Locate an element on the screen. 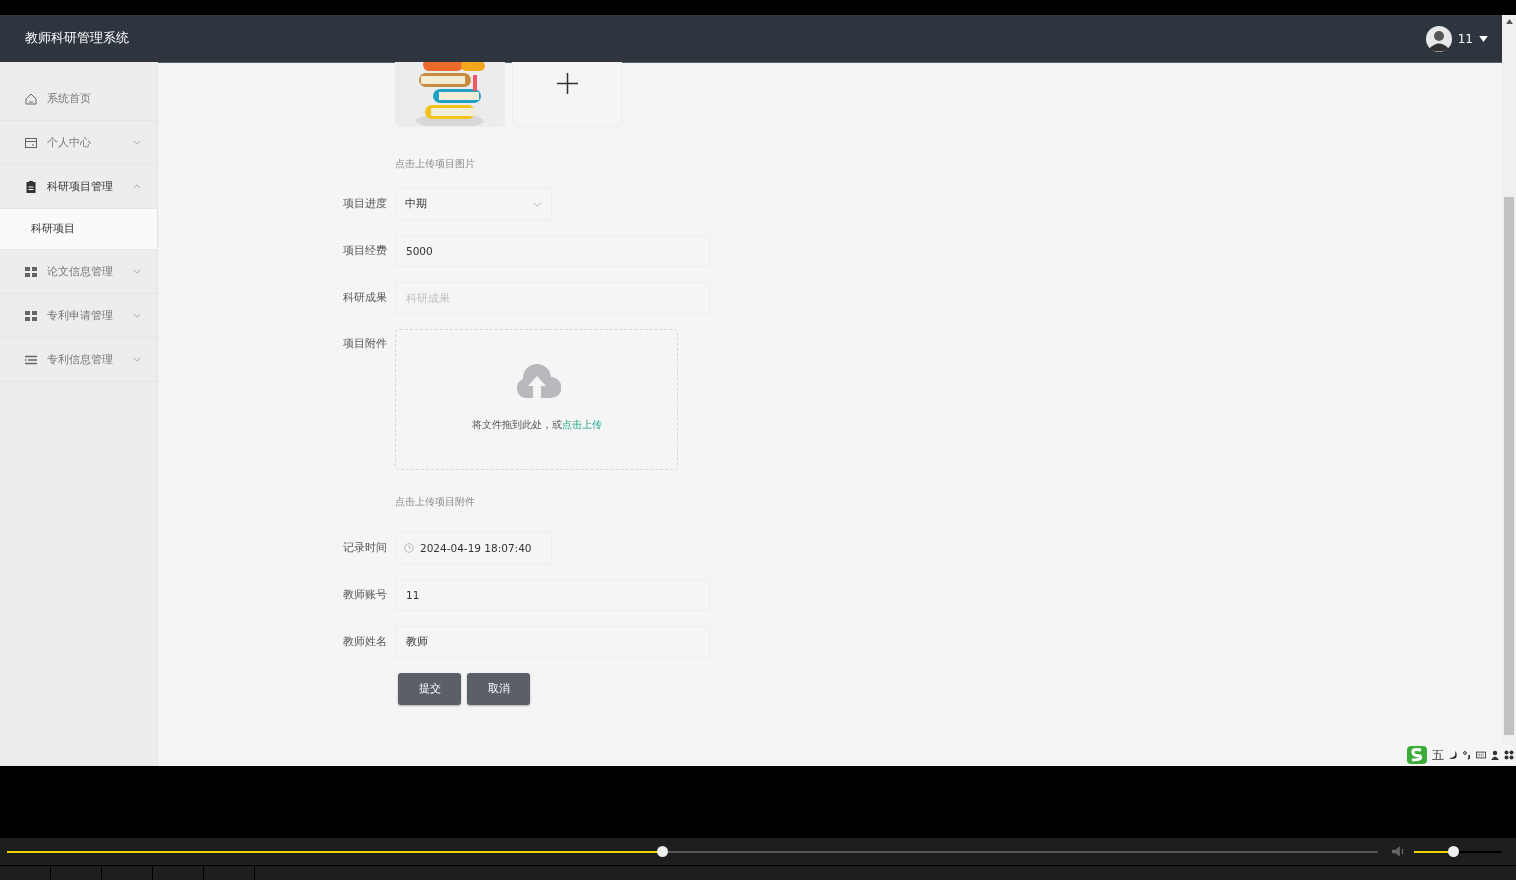 This screenshot has width=1516, height=880. field-label: 项目进度 is located at coordinates (365, 204).